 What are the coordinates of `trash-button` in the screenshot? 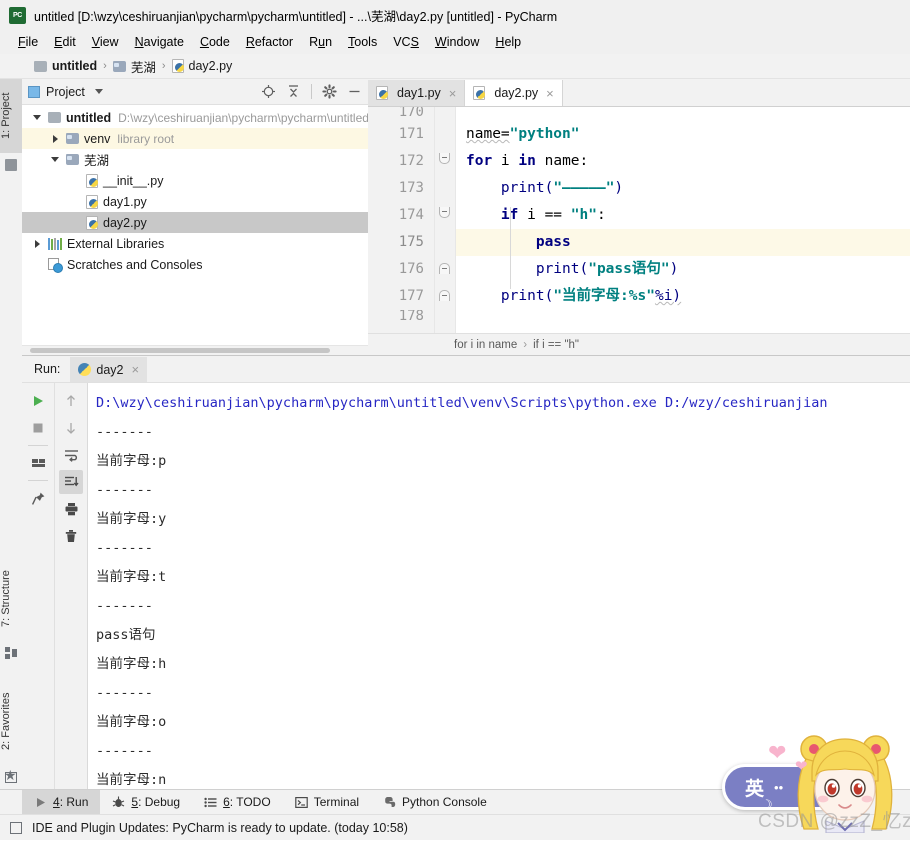 It's located at (71, 536).